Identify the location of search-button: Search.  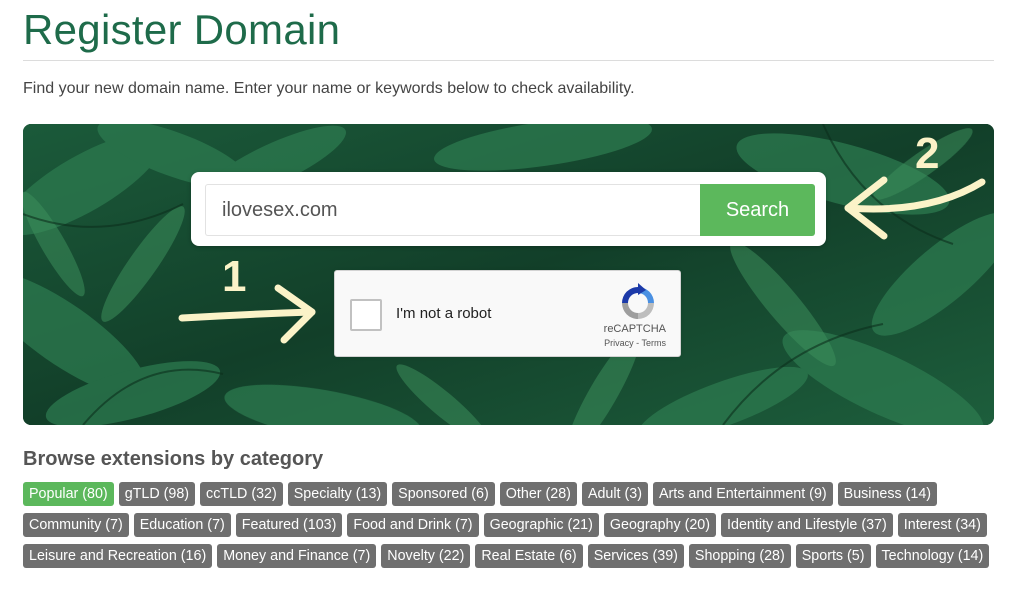
(757, 210).